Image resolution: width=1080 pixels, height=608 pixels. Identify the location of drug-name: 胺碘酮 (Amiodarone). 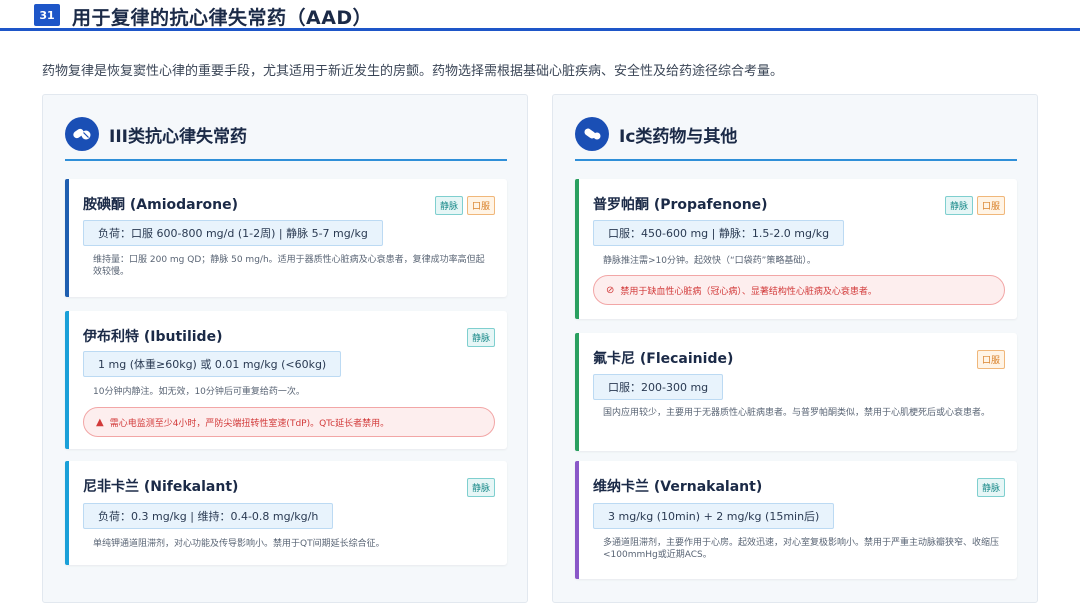
(160, 205).